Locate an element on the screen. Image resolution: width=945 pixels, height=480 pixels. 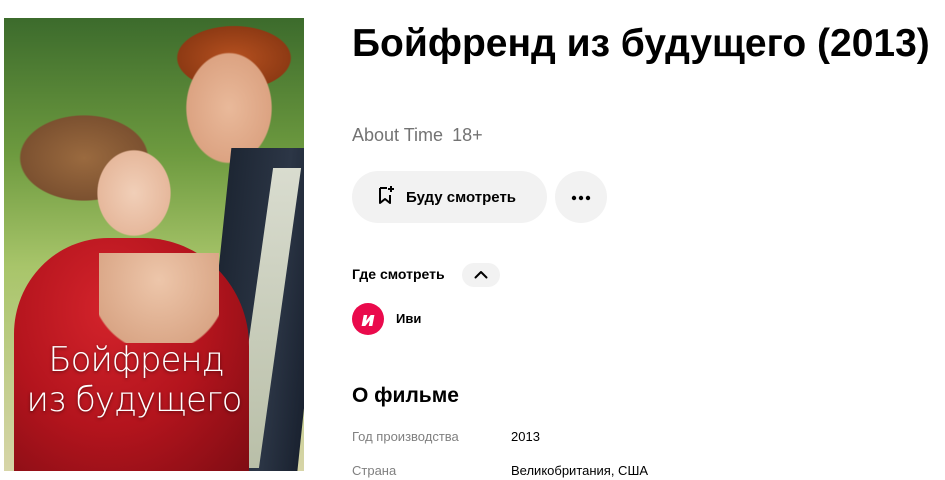
where-to-watch-toggle is located at coordinates (481, 275).